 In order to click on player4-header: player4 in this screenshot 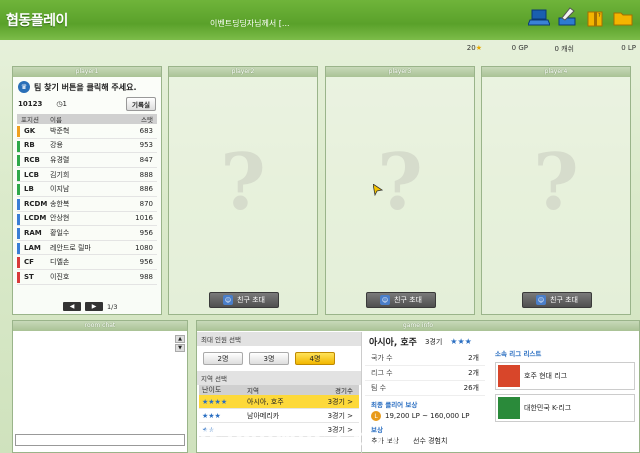, I will do `click(556, 72)`.